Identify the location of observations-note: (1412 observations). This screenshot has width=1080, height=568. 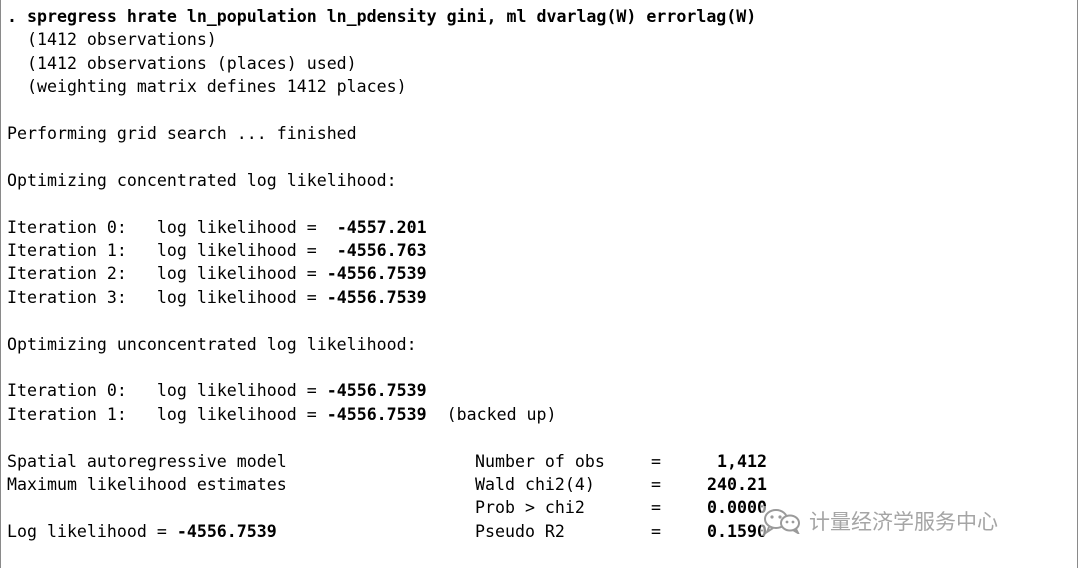
(112, 39).